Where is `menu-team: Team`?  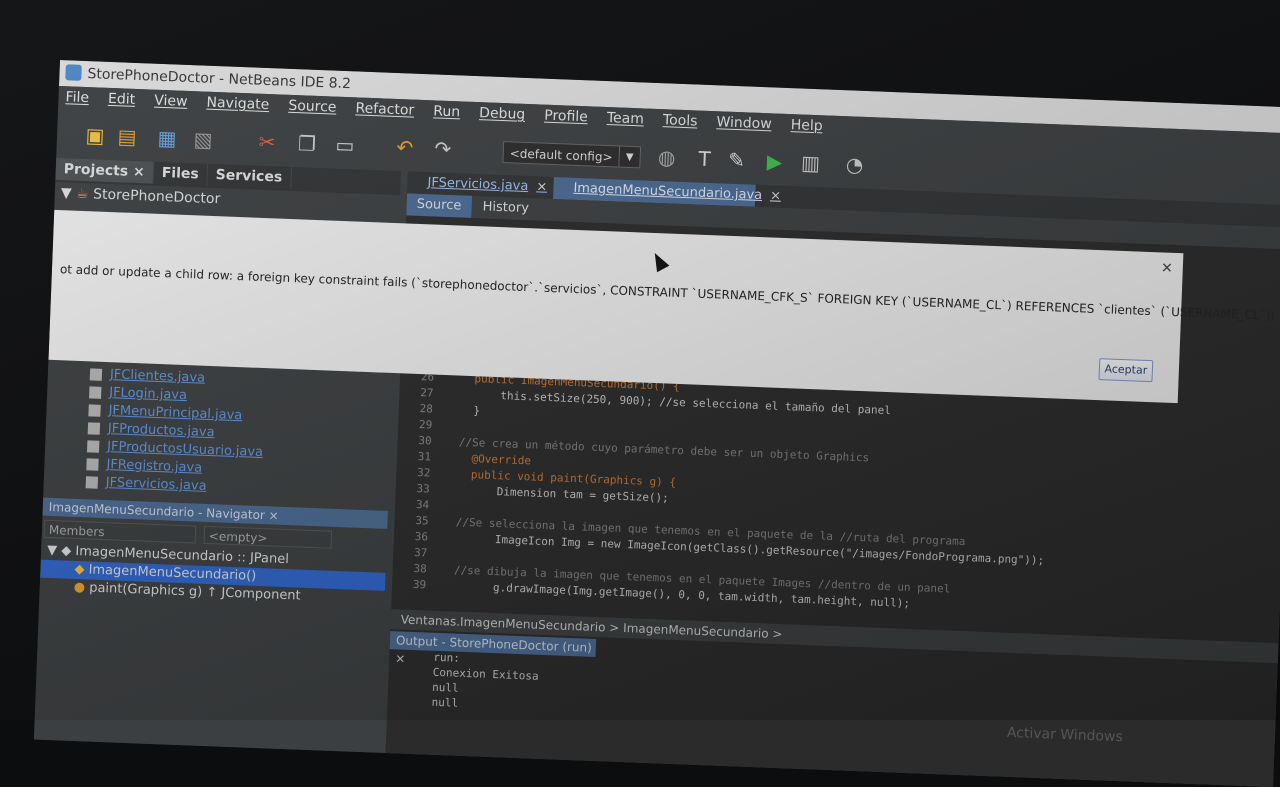 menu-team: Team is located at coordinates (625, 119).